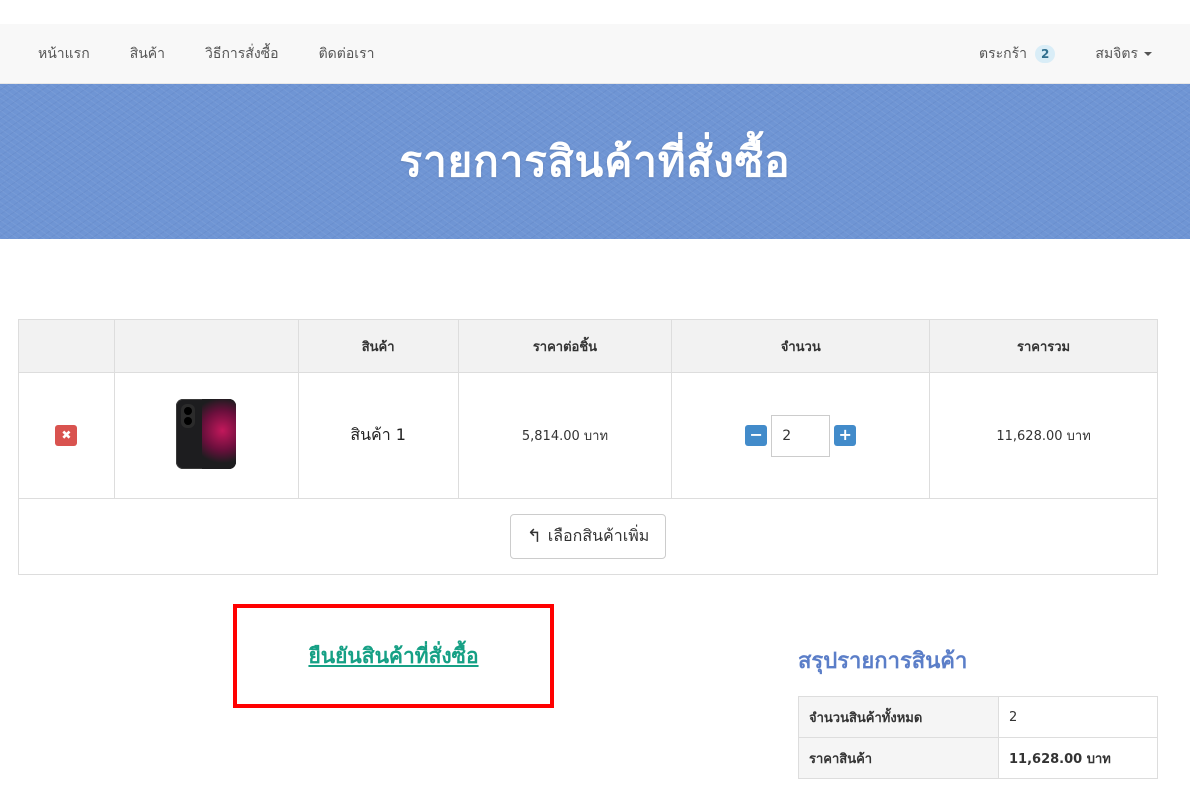  I want to click on caret-down-icon, so click(1148, 54).